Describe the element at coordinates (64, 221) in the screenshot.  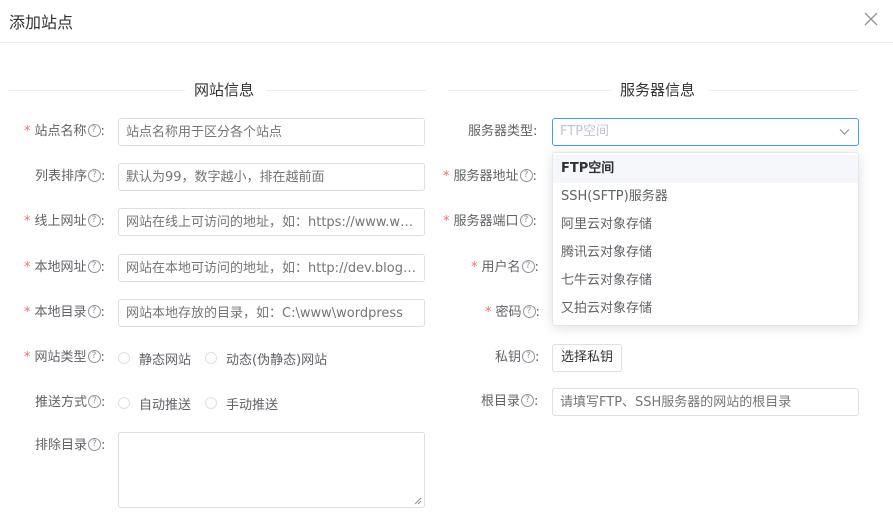
I see `online-url-label: * 线上网址?:` at that location.